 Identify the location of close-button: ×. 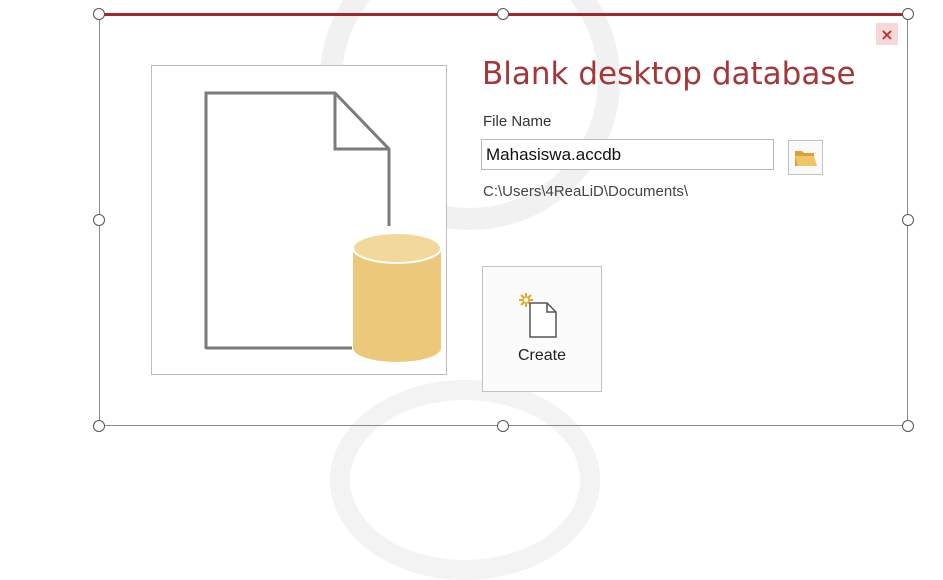
(887, 34).